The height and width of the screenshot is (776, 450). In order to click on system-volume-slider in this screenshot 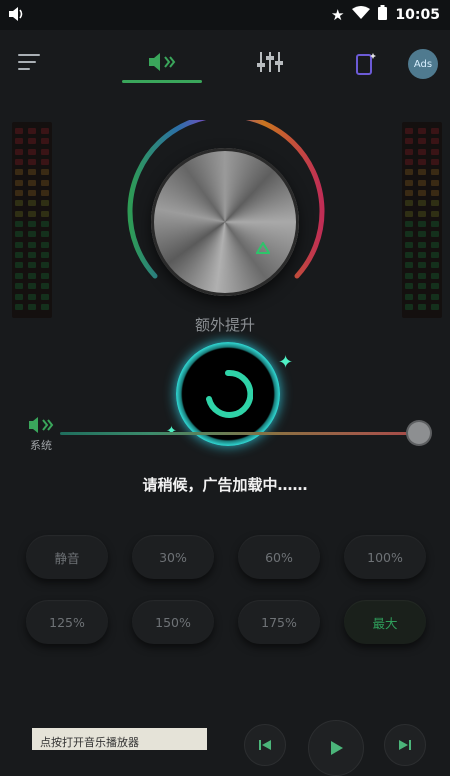, I will do `click(240, 433)`.